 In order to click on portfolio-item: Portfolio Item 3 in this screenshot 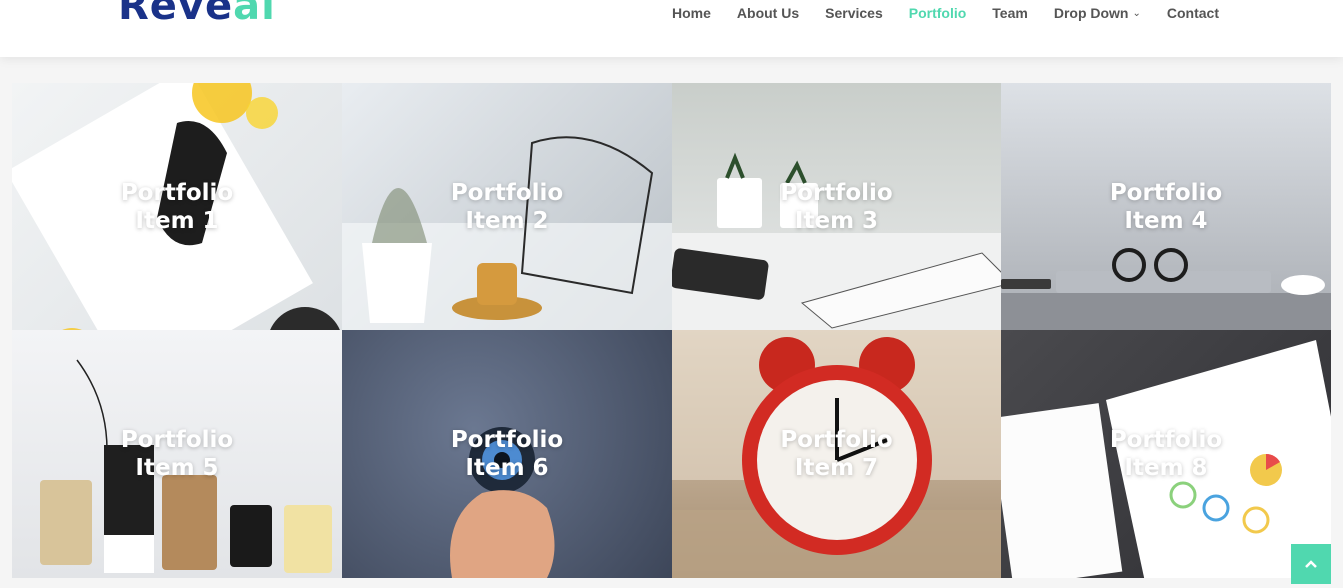, I will do `click(836, 206)`.